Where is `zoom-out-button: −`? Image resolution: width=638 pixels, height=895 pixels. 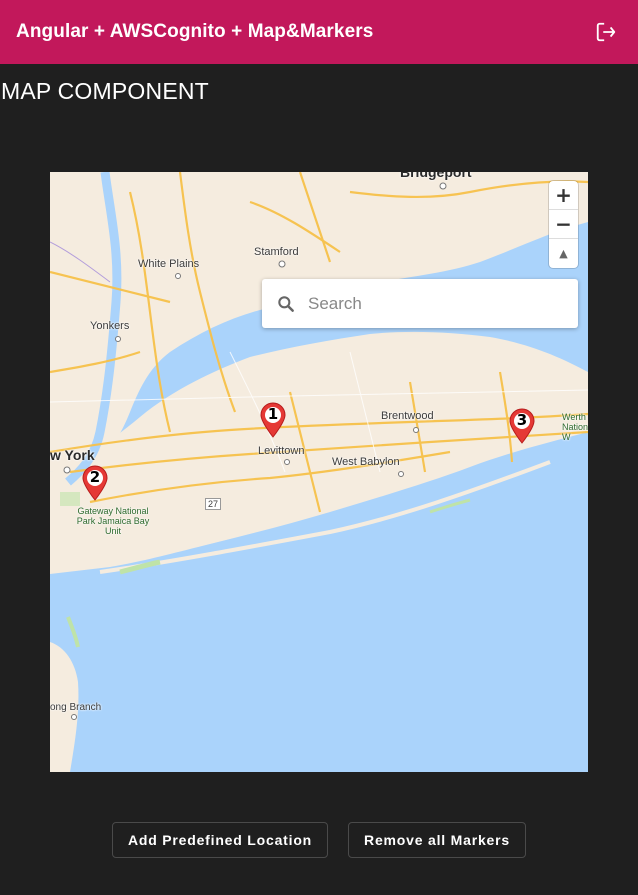 zoom-out-button: − is located at coordinates (563, 224).